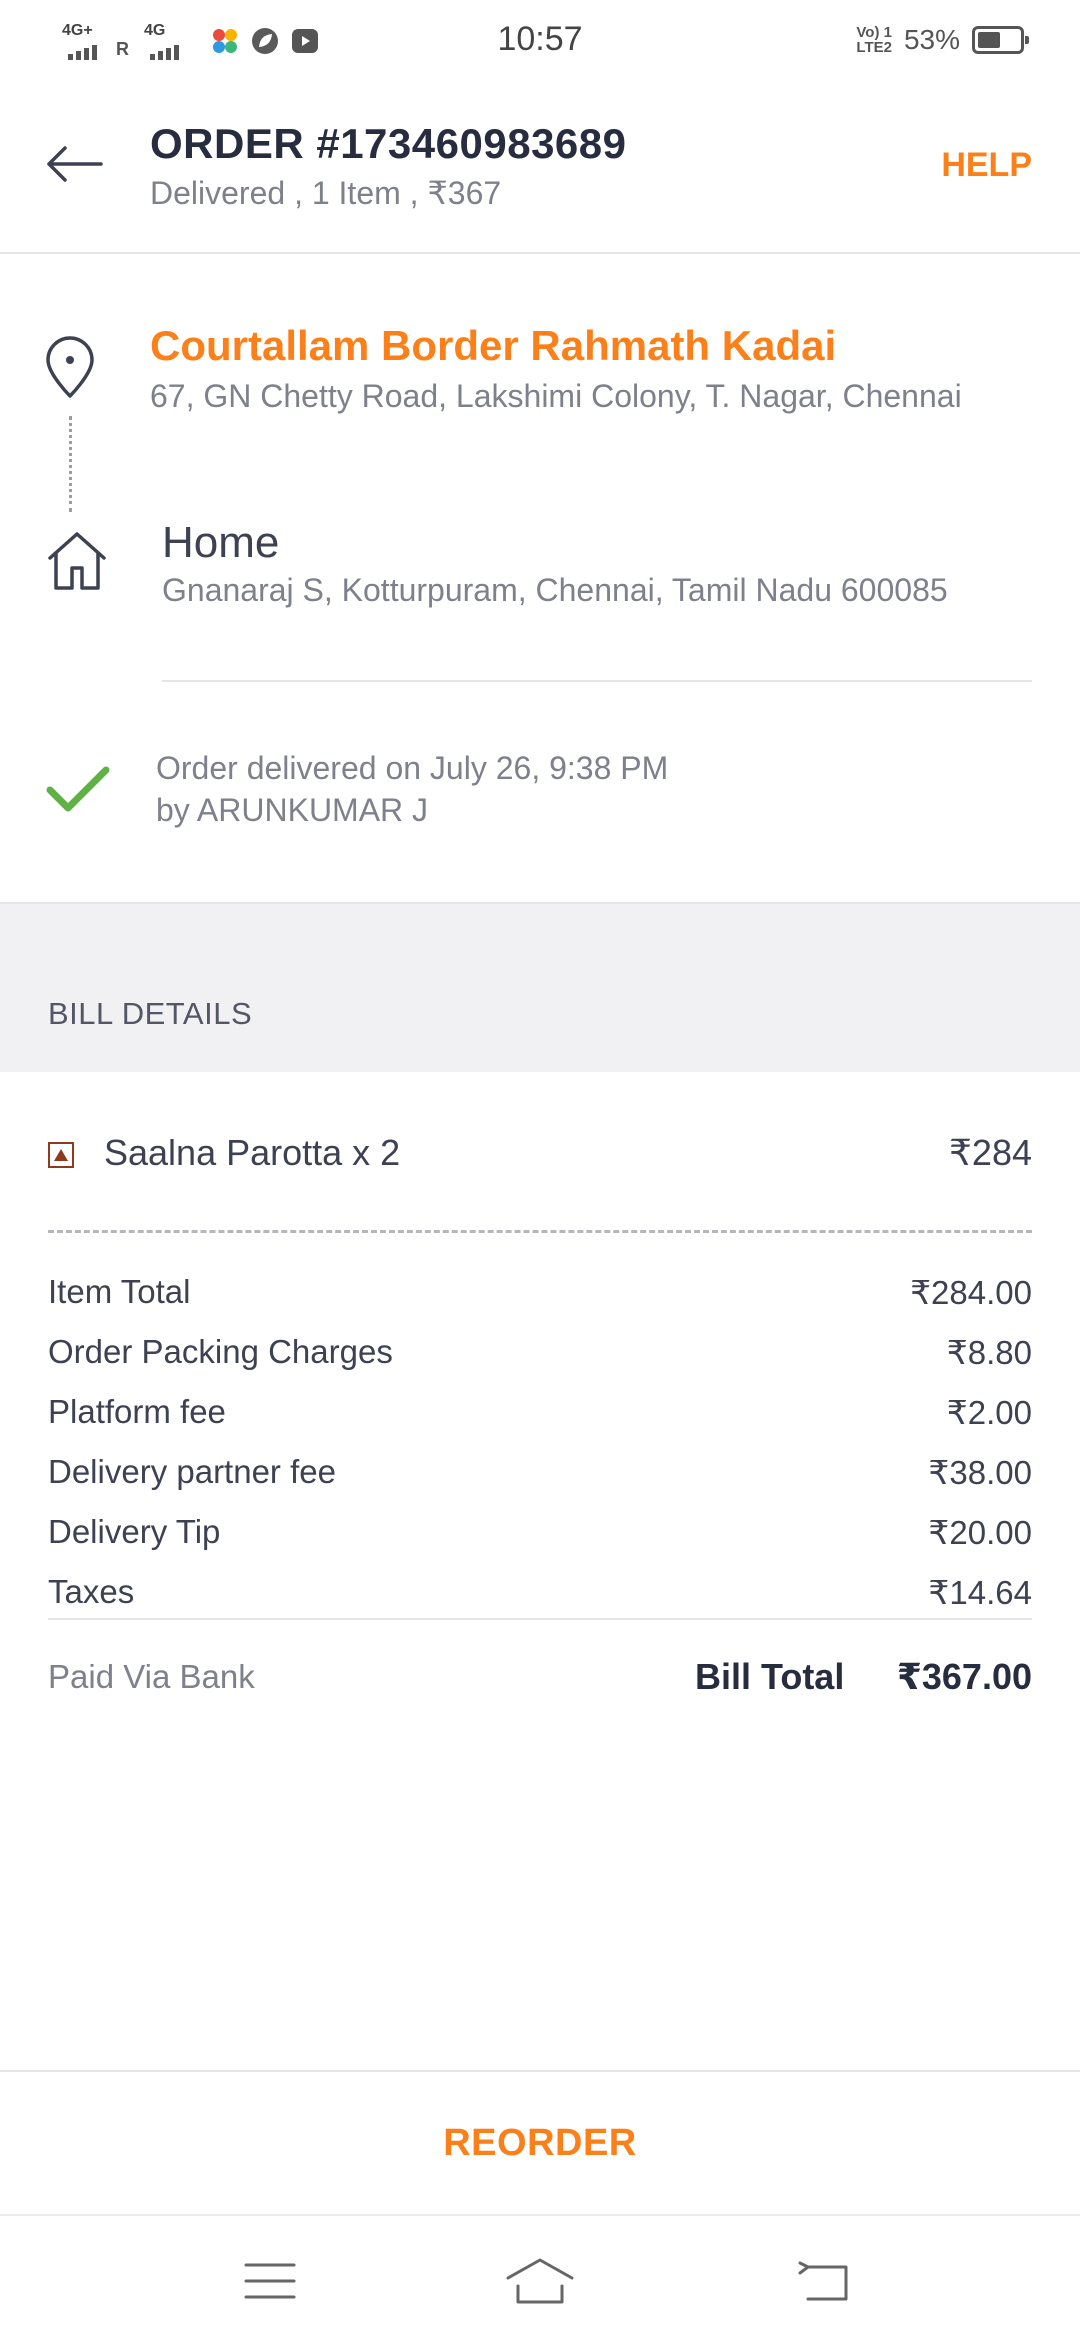  I want to click on charge-value: ₹20.00, so click(980, 1532).